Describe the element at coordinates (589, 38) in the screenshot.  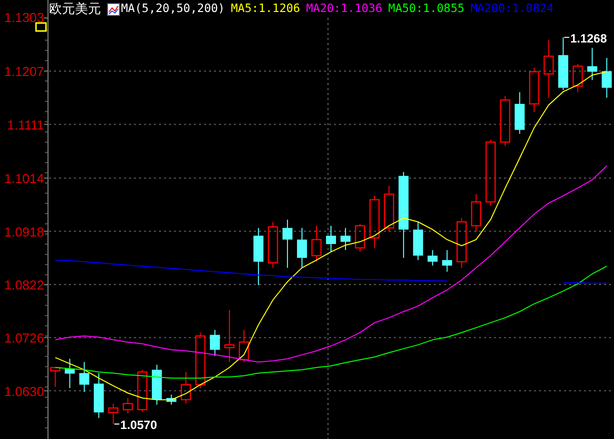
I see `annotation: 1.1268` at that location.